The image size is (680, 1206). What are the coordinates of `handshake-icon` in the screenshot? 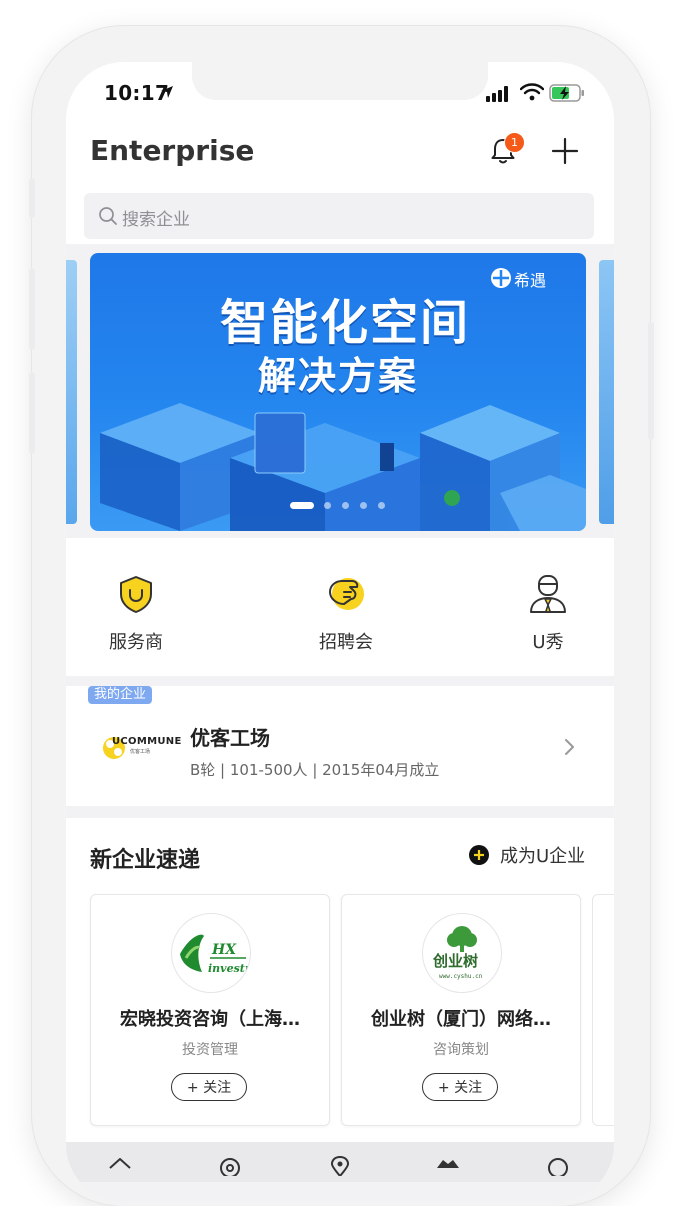 It's located at (346, 594).